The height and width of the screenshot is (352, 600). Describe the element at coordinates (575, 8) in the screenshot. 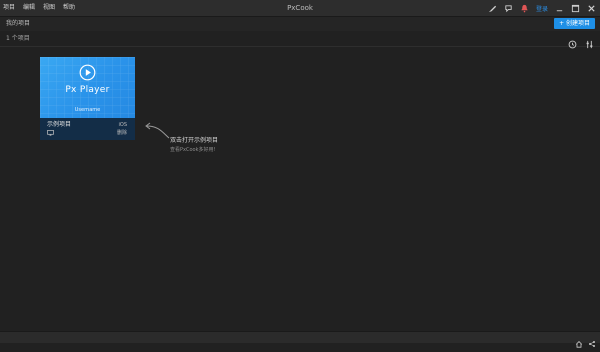

I see `maximize-icon` at that location.